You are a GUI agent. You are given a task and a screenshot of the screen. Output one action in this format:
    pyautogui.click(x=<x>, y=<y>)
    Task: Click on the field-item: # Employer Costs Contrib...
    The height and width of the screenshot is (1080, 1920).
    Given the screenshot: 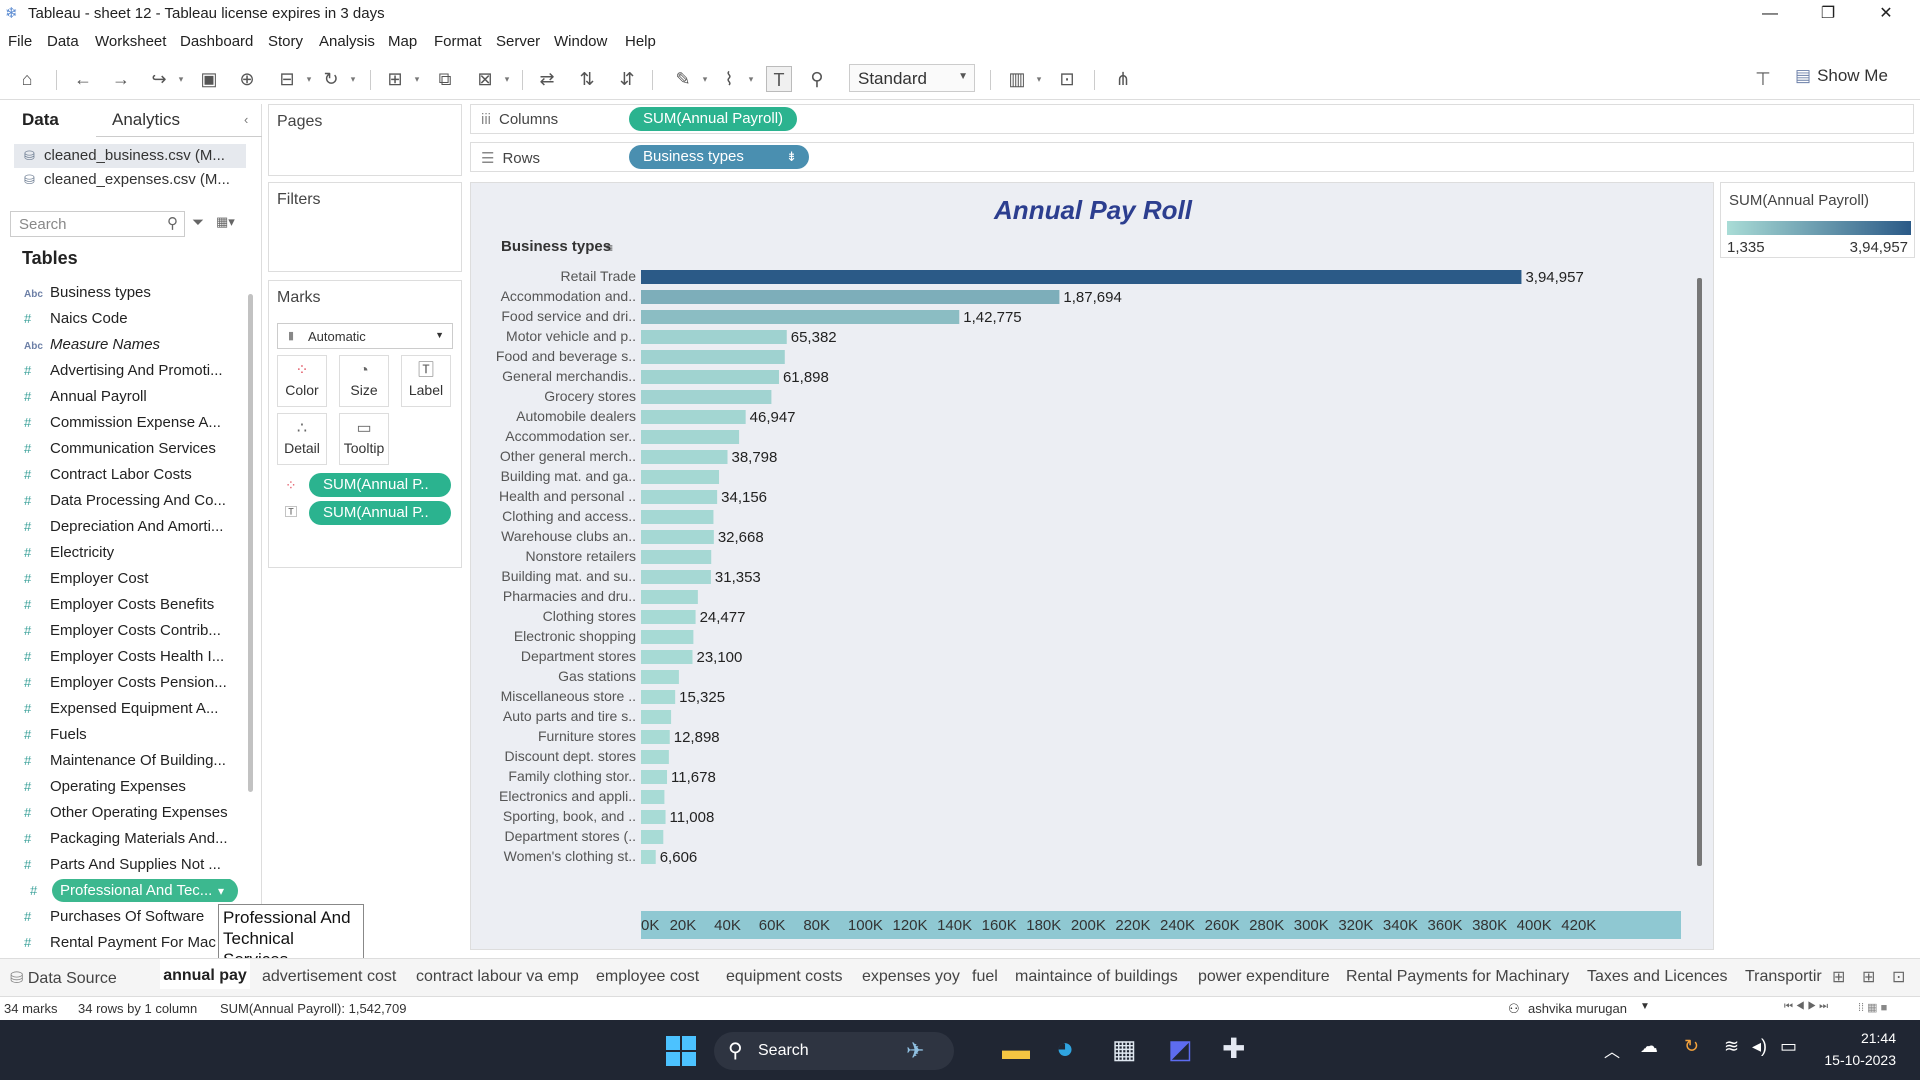 What is the action you would take?
    pyautogui.click(x=131, y=631)
    